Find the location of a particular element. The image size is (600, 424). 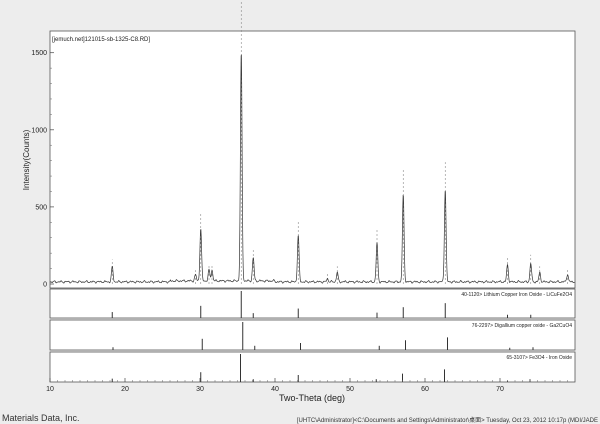

x-tick-label: 10 is located at coordinates (50, 389).